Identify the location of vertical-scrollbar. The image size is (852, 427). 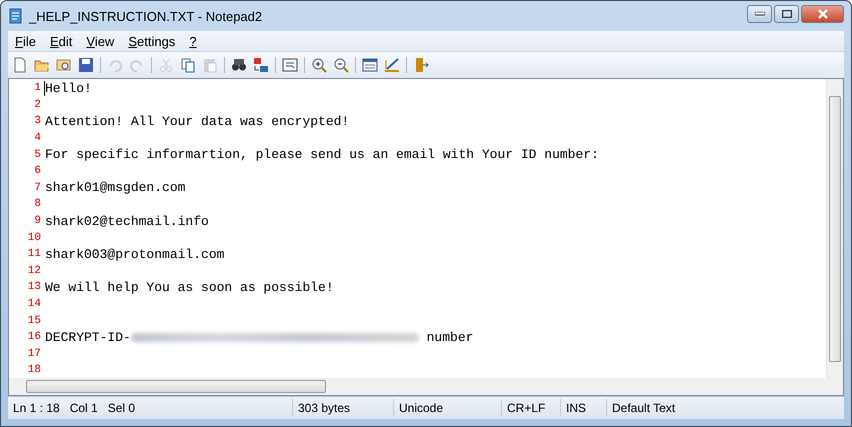
(834, 228).